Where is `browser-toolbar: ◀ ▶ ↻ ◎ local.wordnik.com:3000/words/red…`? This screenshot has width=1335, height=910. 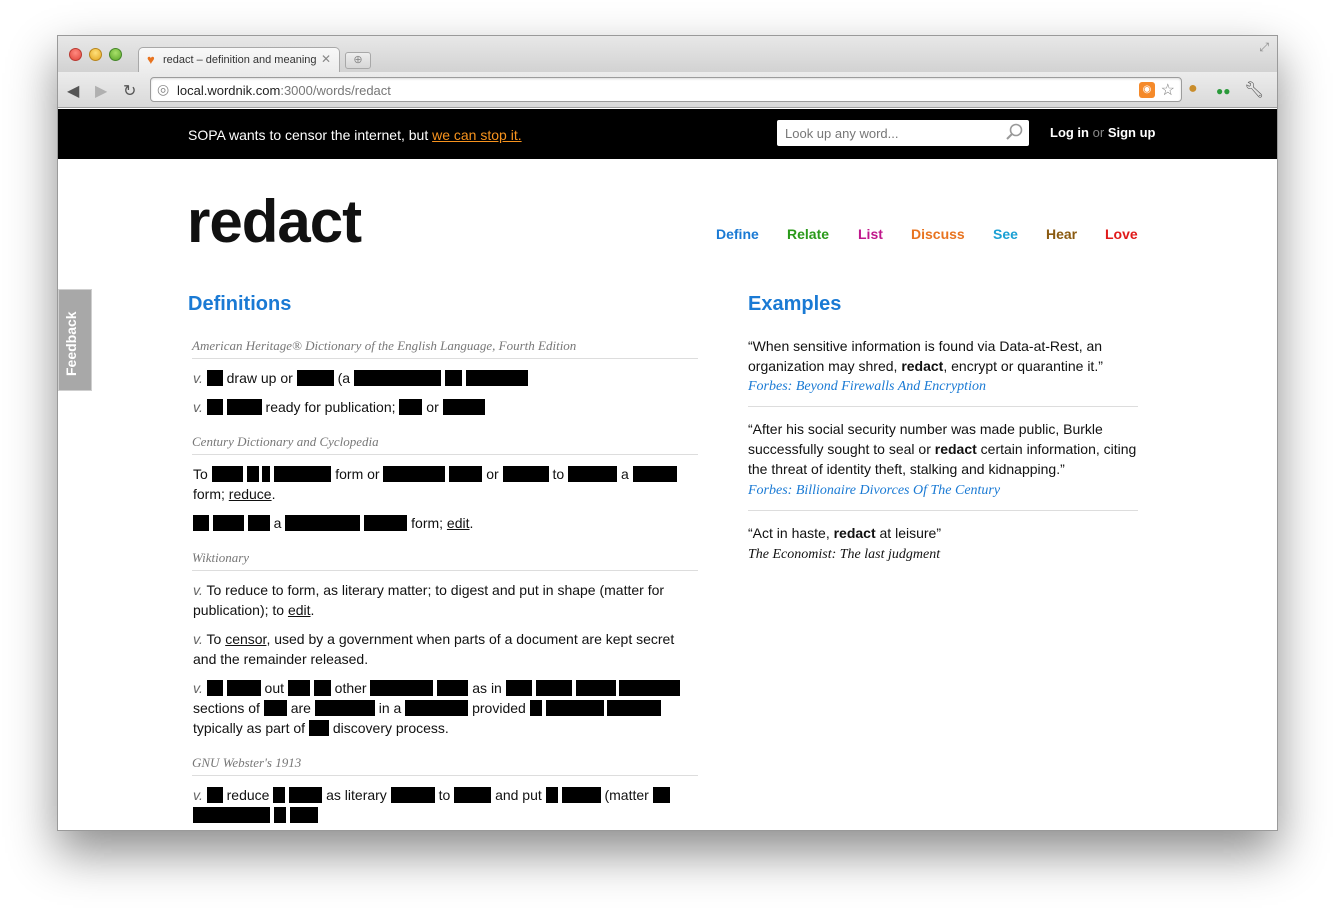 browser-toolbar: ◀ ▶ ↻ ◎ local.wordnik.com:3000/words/red… is located at coordinates (667, 90).